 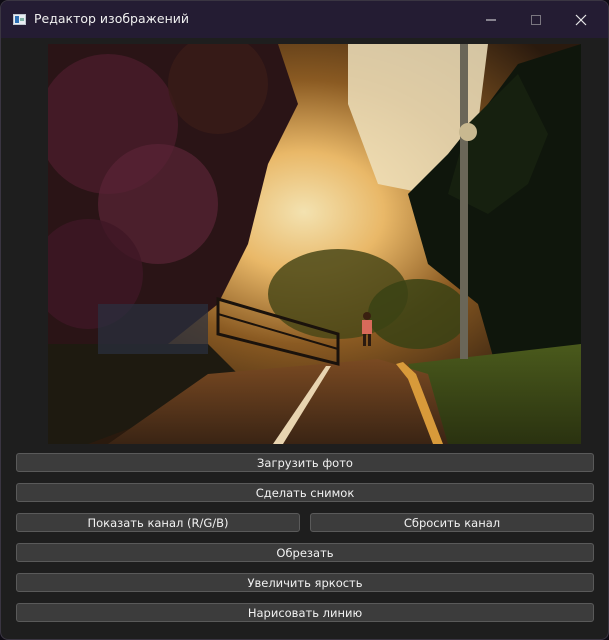 What do you see at coordinates (305, 552) in the screenshot?
I see `crop-button: Обрезать` at bounding box center [305, 552].